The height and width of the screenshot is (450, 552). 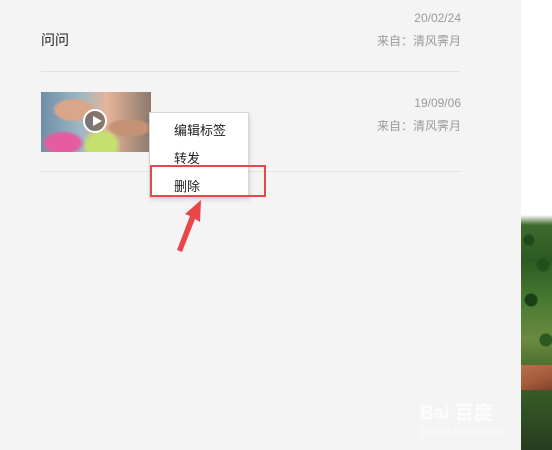 What do you see at coordinates (55, 40) in the screenshot?
I see `item-text: 问问` at bounding box center [55, 40].